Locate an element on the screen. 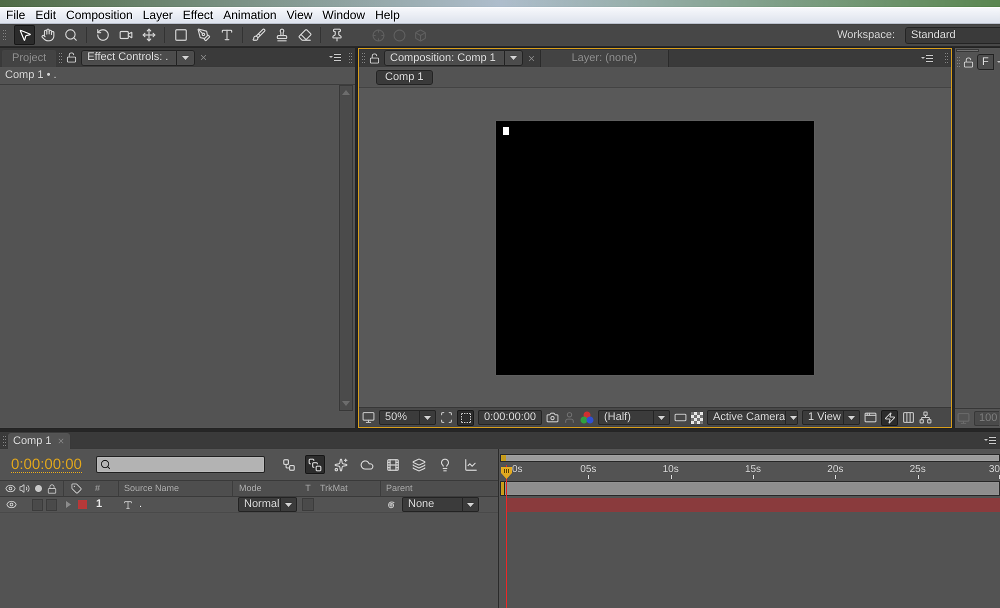 The width and height of the screenshot is (1000, 608). composition-breadcrumb: Comp 1 is located at coordinates (404, 77).